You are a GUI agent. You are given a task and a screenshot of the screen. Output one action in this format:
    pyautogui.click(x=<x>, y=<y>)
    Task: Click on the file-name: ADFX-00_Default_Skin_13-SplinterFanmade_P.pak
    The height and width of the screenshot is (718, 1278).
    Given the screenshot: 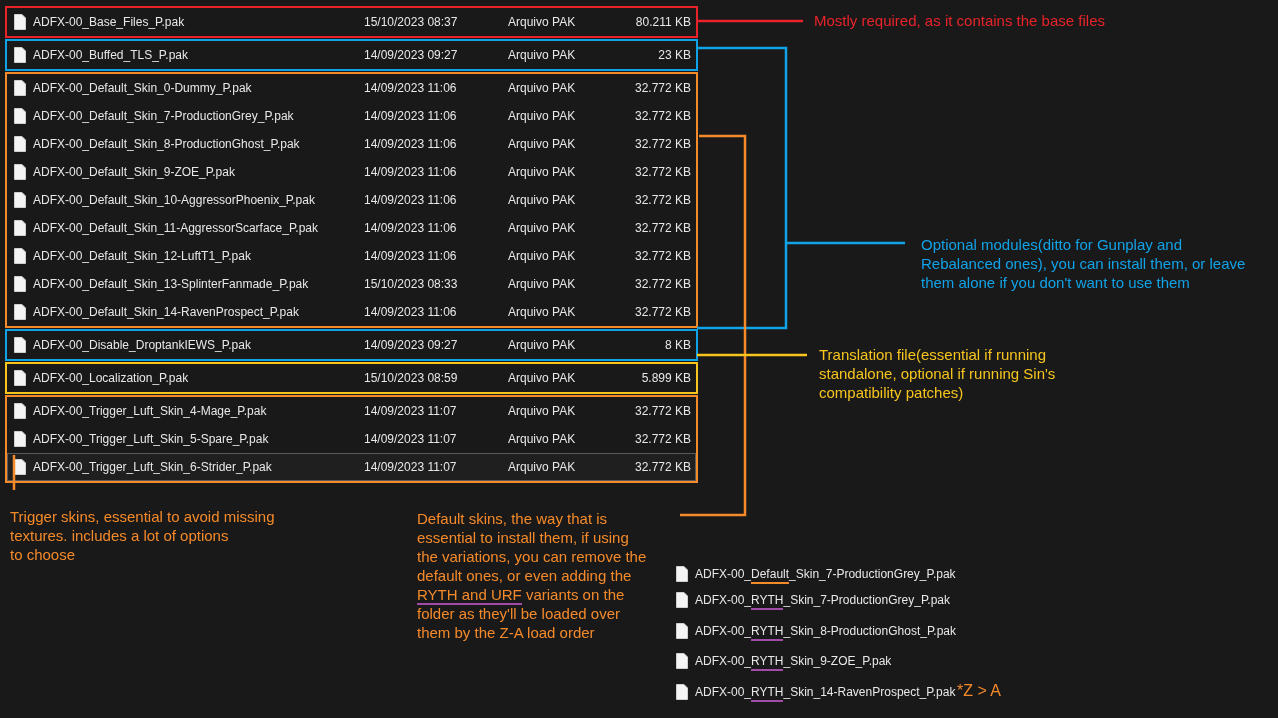 What is the action you would take?
    pyautogui.click(x=171, y=284)
    